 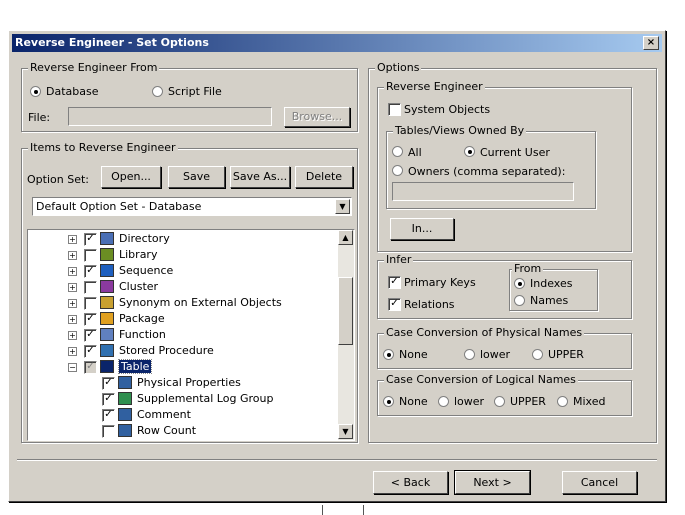 What do you see at coordinates (107, 334) in the screenshot?
I see `function-icon` at bounding box center [107, 334].